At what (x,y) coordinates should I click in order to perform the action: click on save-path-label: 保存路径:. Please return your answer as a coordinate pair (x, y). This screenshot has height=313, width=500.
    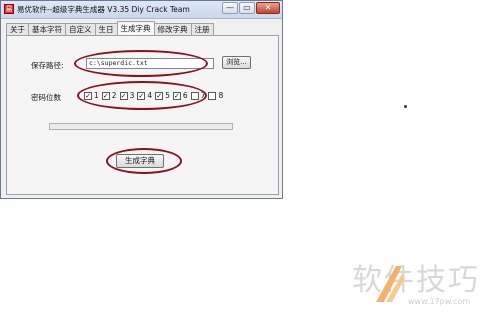
    Looking at the image, I should click on (47, 65).